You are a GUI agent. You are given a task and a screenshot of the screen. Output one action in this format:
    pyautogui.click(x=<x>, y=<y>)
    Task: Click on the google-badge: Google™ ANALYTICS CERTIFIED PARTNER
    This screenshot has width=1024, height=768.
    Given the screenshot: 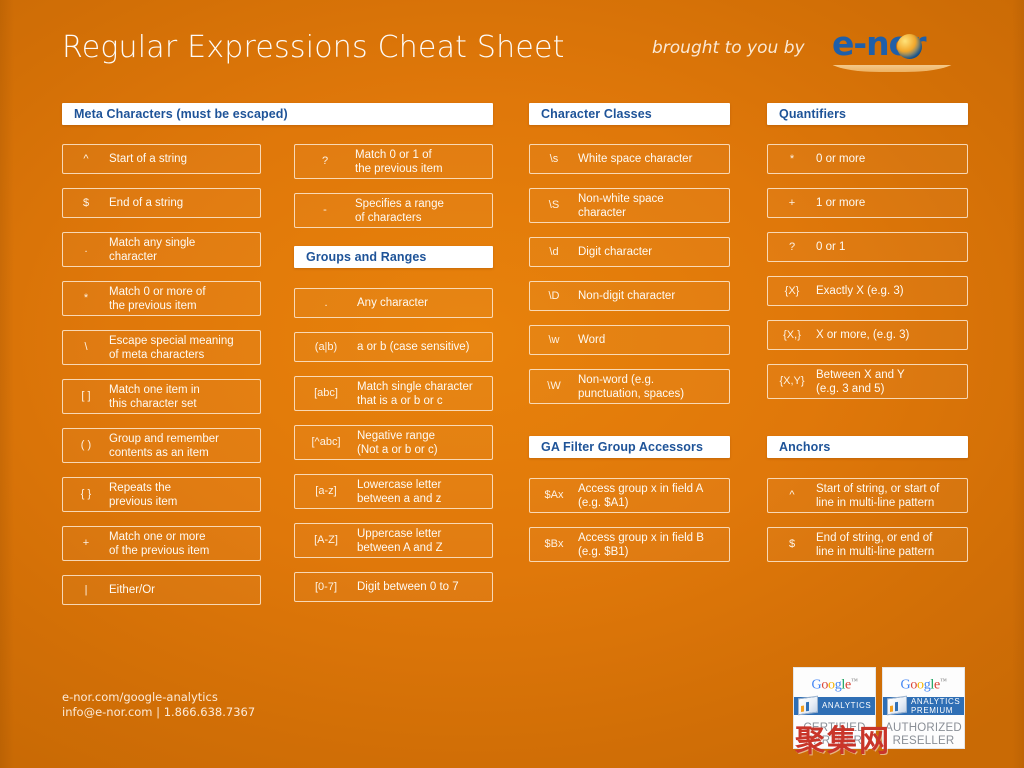 What is the action you would take?
    pyautogui.click(x=834, y=708)
    